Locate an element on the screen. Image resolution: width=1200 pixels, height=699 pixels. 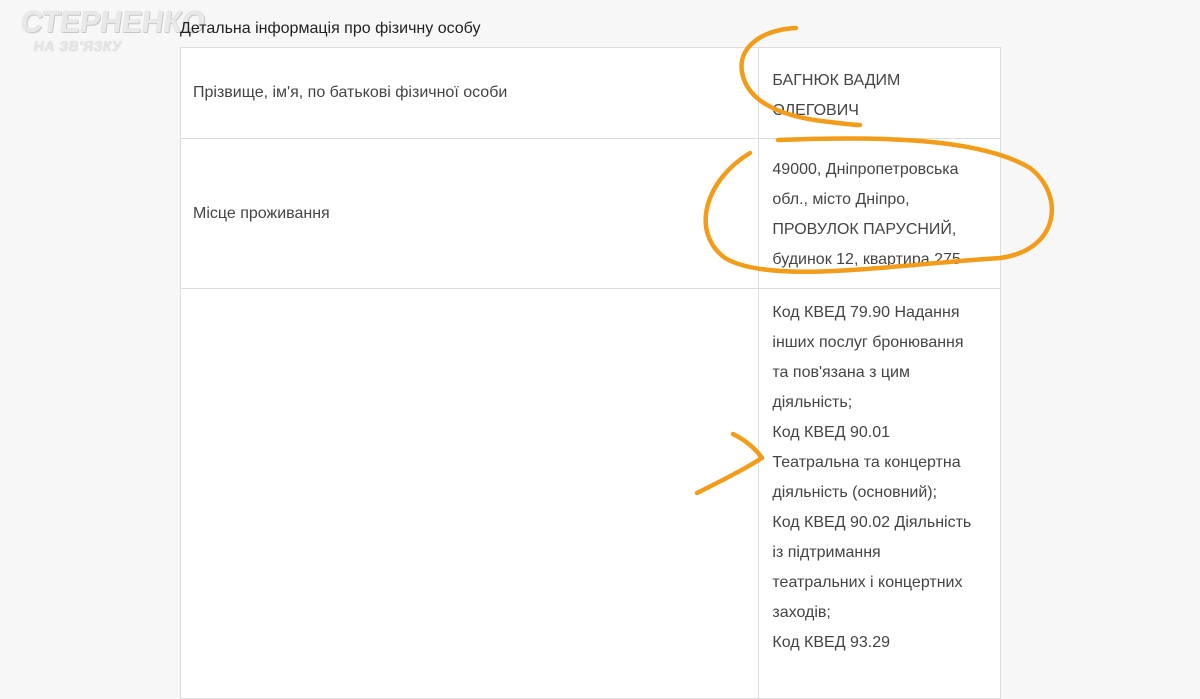
channel-logo: СТЕРНЕНКО НА ЗВ'ЯЗКУ is located at coordinates (112, 30).